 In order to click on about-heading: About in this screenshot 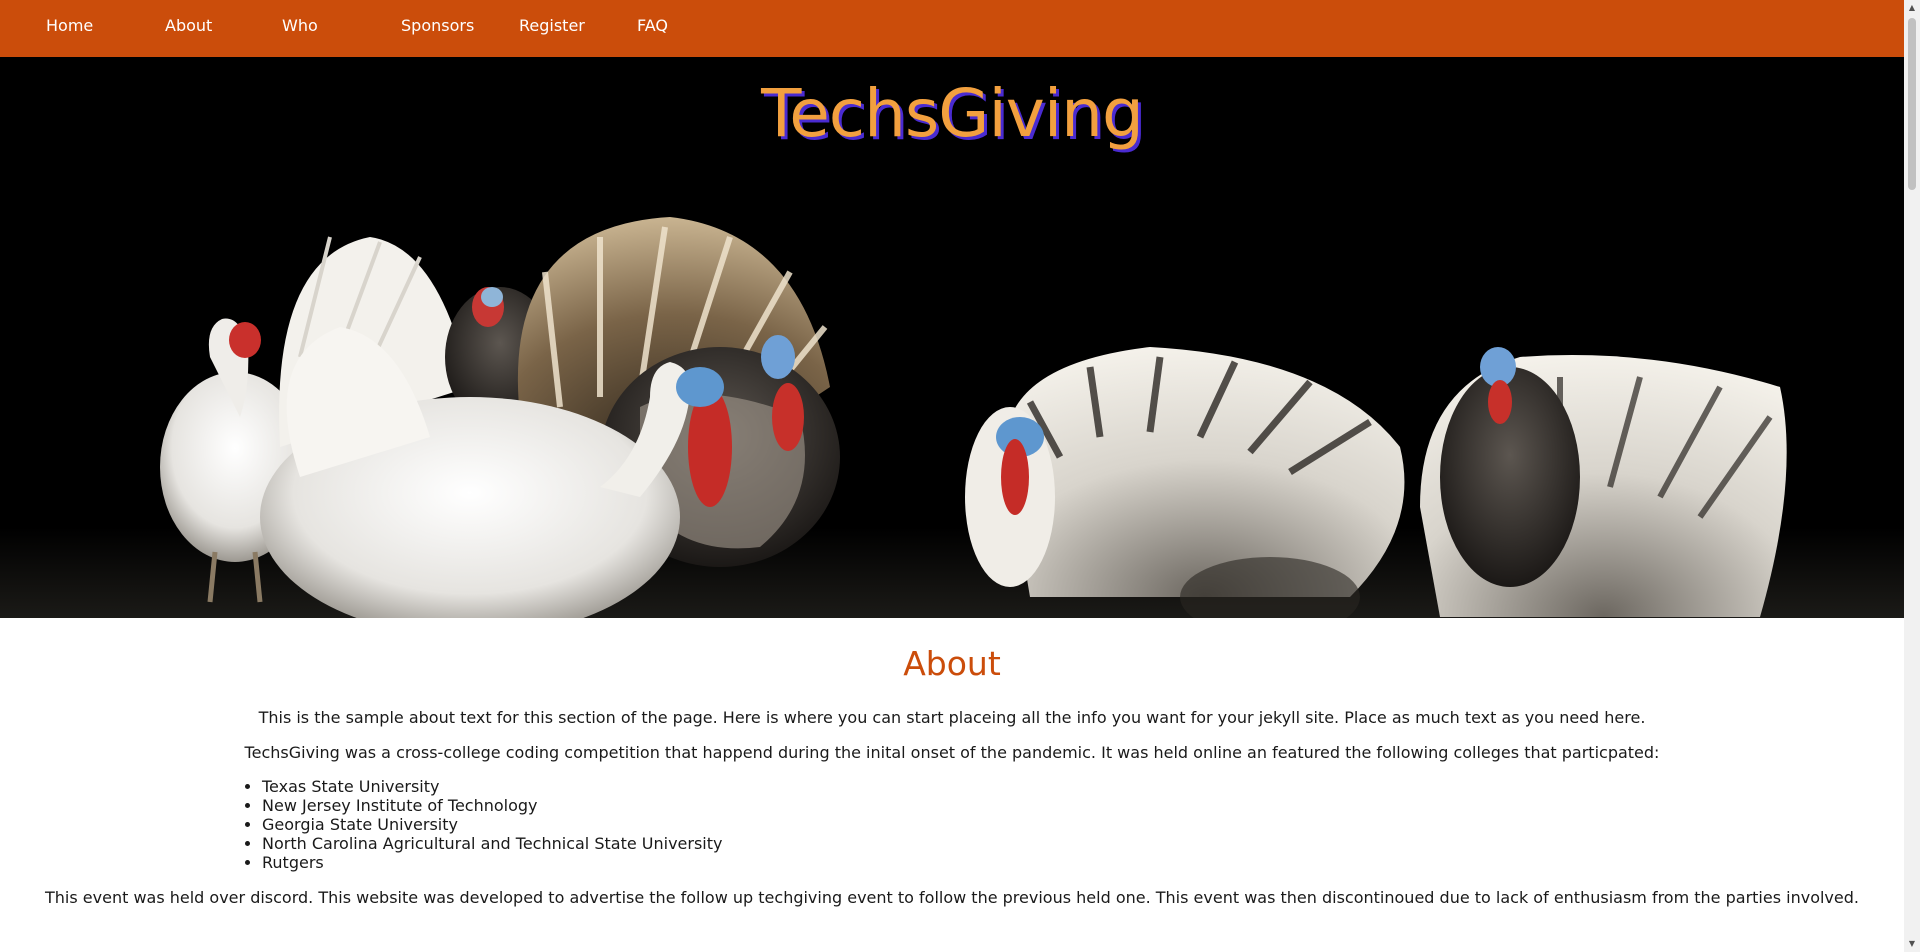, I will do `click(952, 663)`.